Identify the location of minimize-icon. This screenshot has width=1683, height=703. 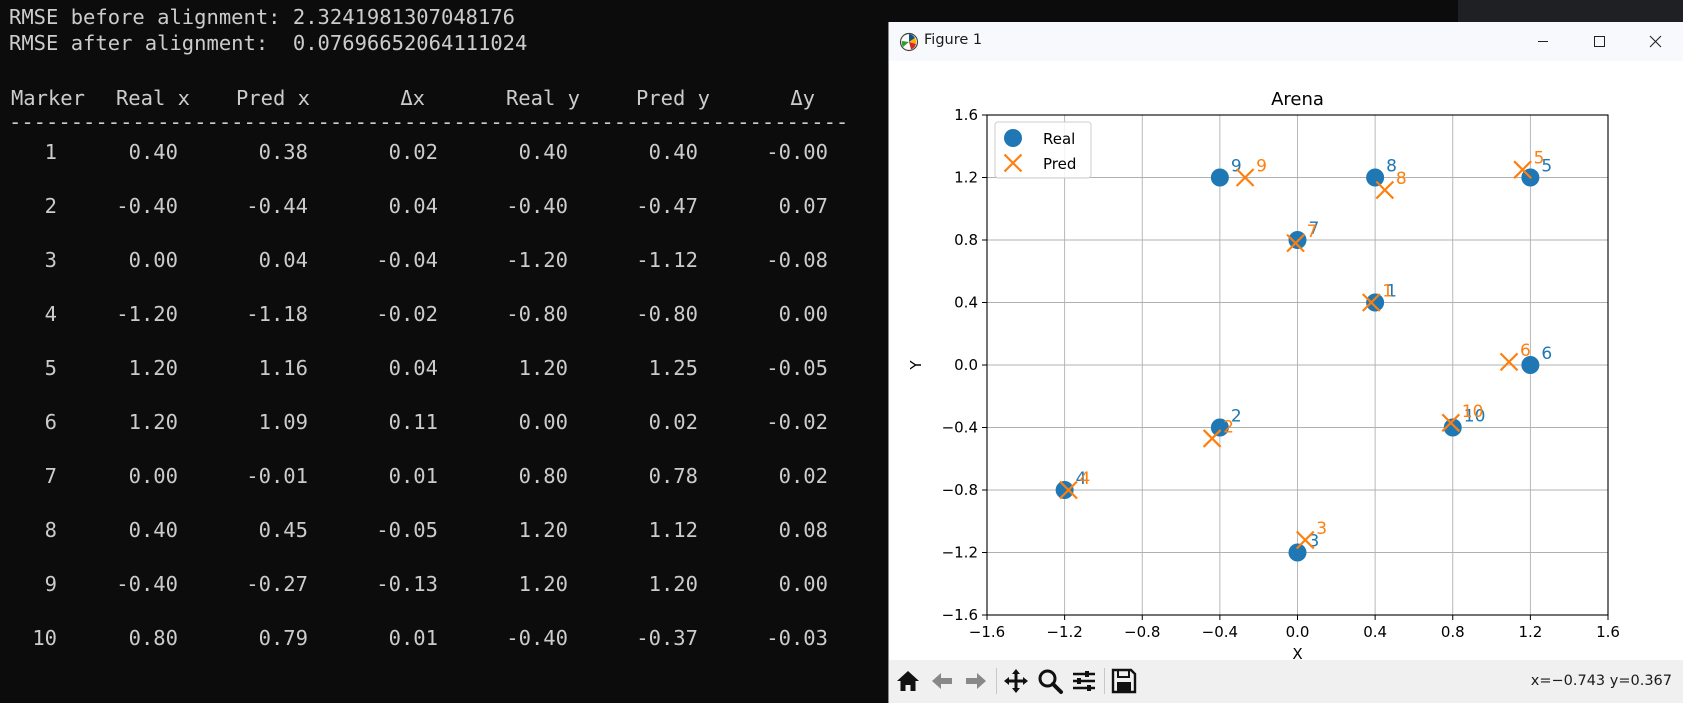
(1543, 41).